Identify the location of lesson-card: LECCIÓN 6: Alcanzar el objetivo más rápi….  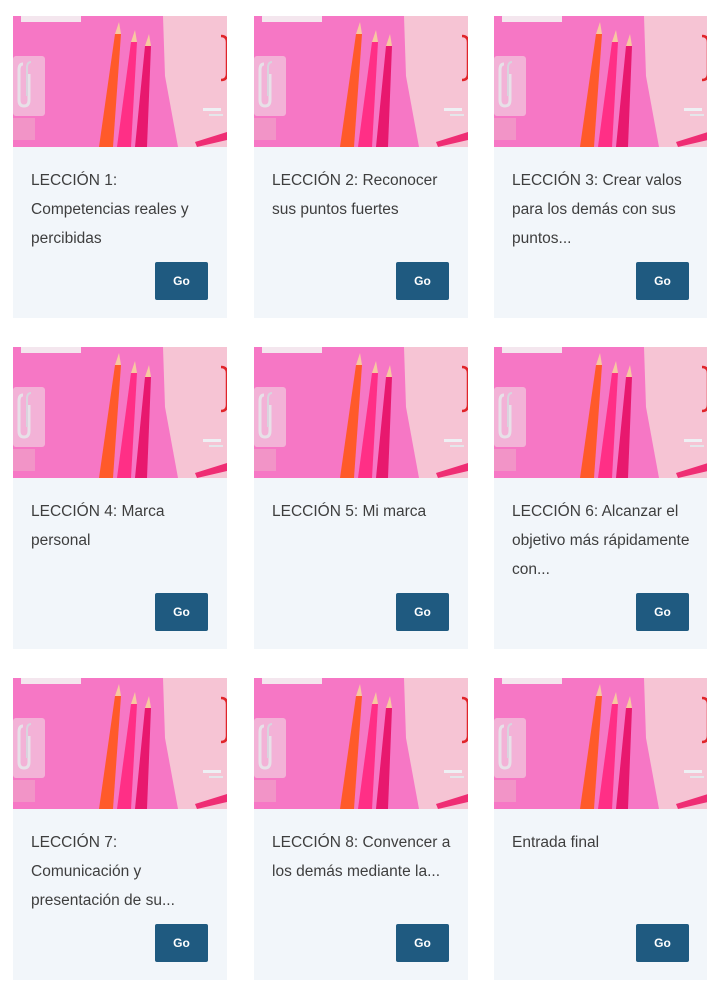
(600, 498).